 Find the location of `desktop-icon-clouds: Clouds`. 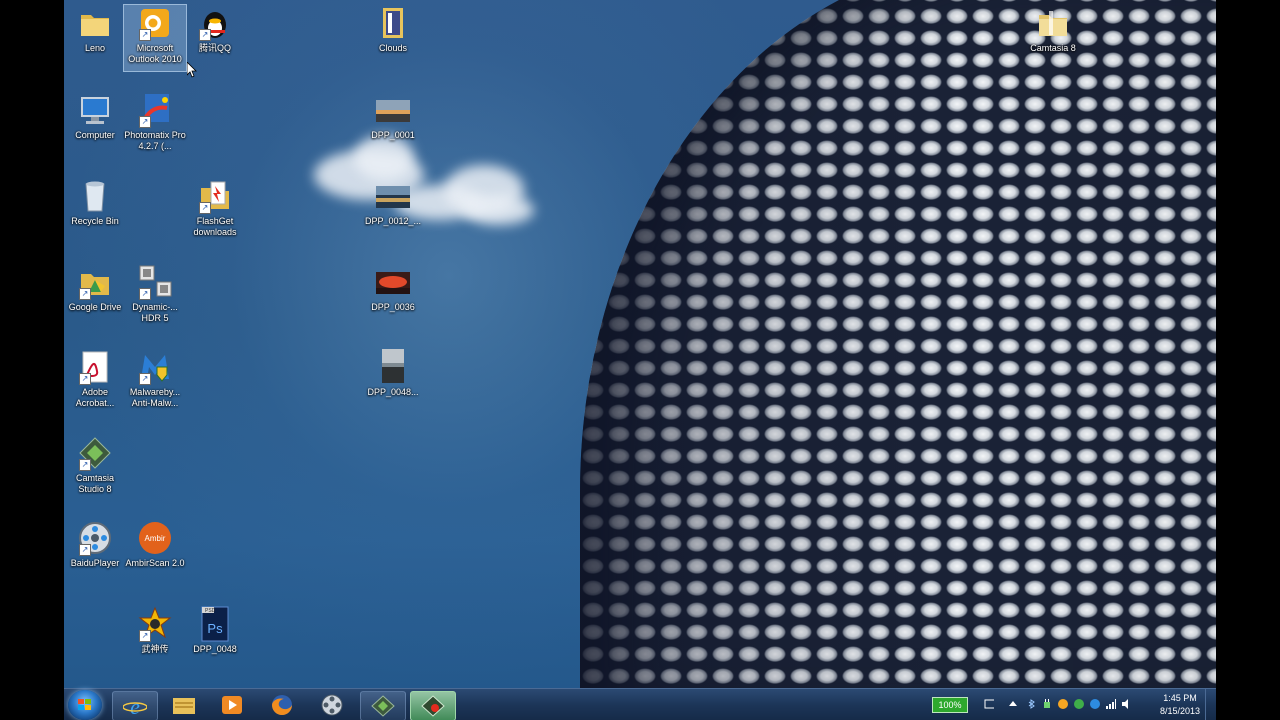

desktop-icon-clouds: Clouds is located at coordinates (393, 29).